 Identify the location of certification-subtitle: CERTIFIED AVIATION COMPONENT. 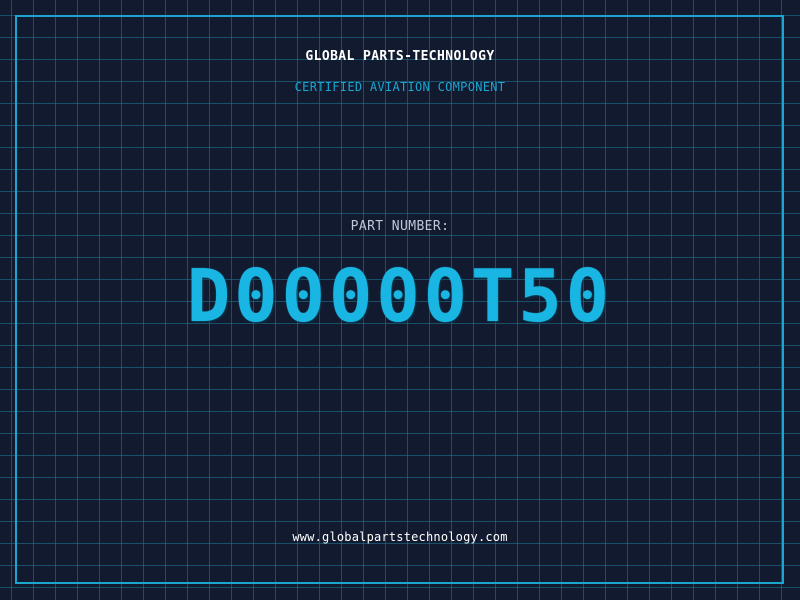
(400, 87).